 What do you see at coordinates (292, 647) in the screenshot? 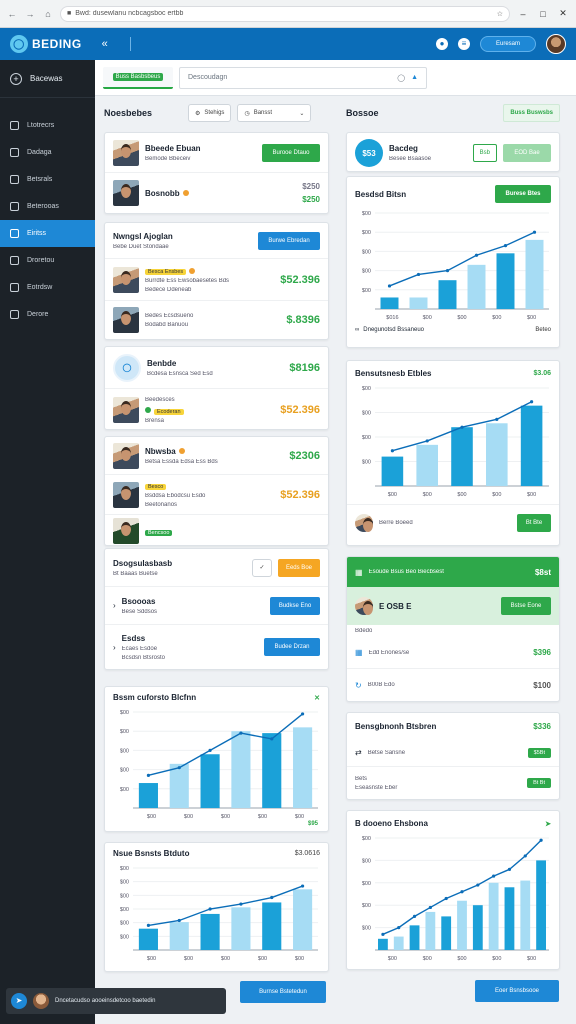
I see `item-action-button: Budee Drzan` at bounding box center [292, 647].